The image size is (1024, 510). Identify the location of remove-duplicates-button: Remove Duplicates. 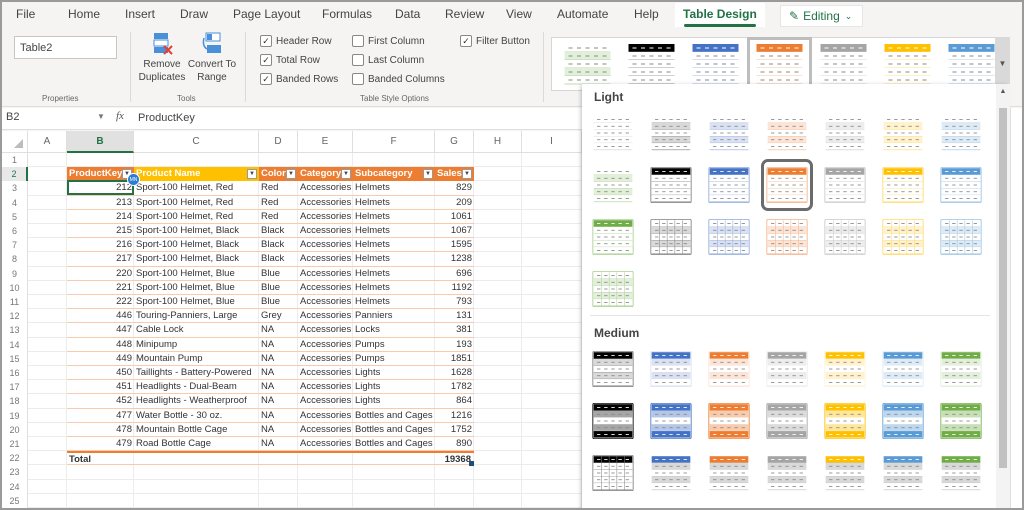
(162, 58).